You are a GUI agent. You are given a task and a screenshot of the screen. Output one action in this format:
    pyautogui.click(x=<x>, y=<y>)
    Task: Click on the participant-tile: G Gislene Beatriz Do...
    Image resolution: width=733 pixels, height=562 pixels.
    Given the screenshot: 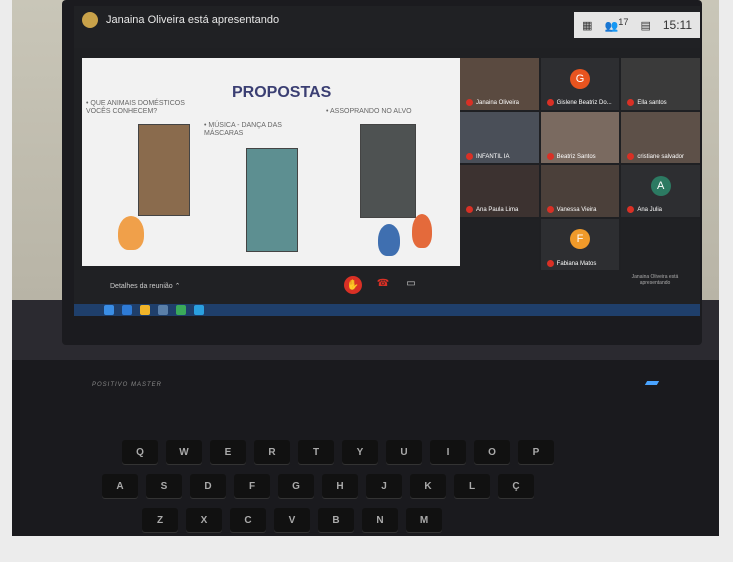 What is the action you would take?
    pyautogui.click(x=580, y=84)
    